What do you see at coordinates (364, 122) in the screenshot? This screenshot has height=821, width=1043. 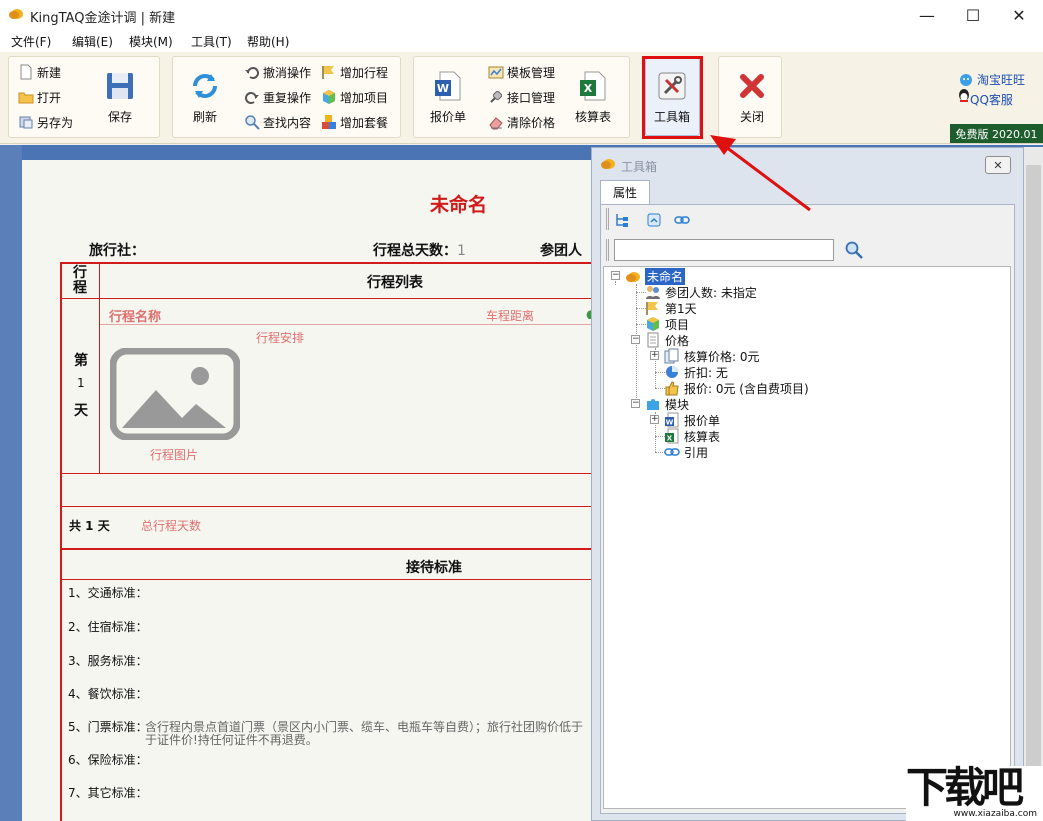 I see `add-package-label: 增加套餐` at bounding box center [364, 122].